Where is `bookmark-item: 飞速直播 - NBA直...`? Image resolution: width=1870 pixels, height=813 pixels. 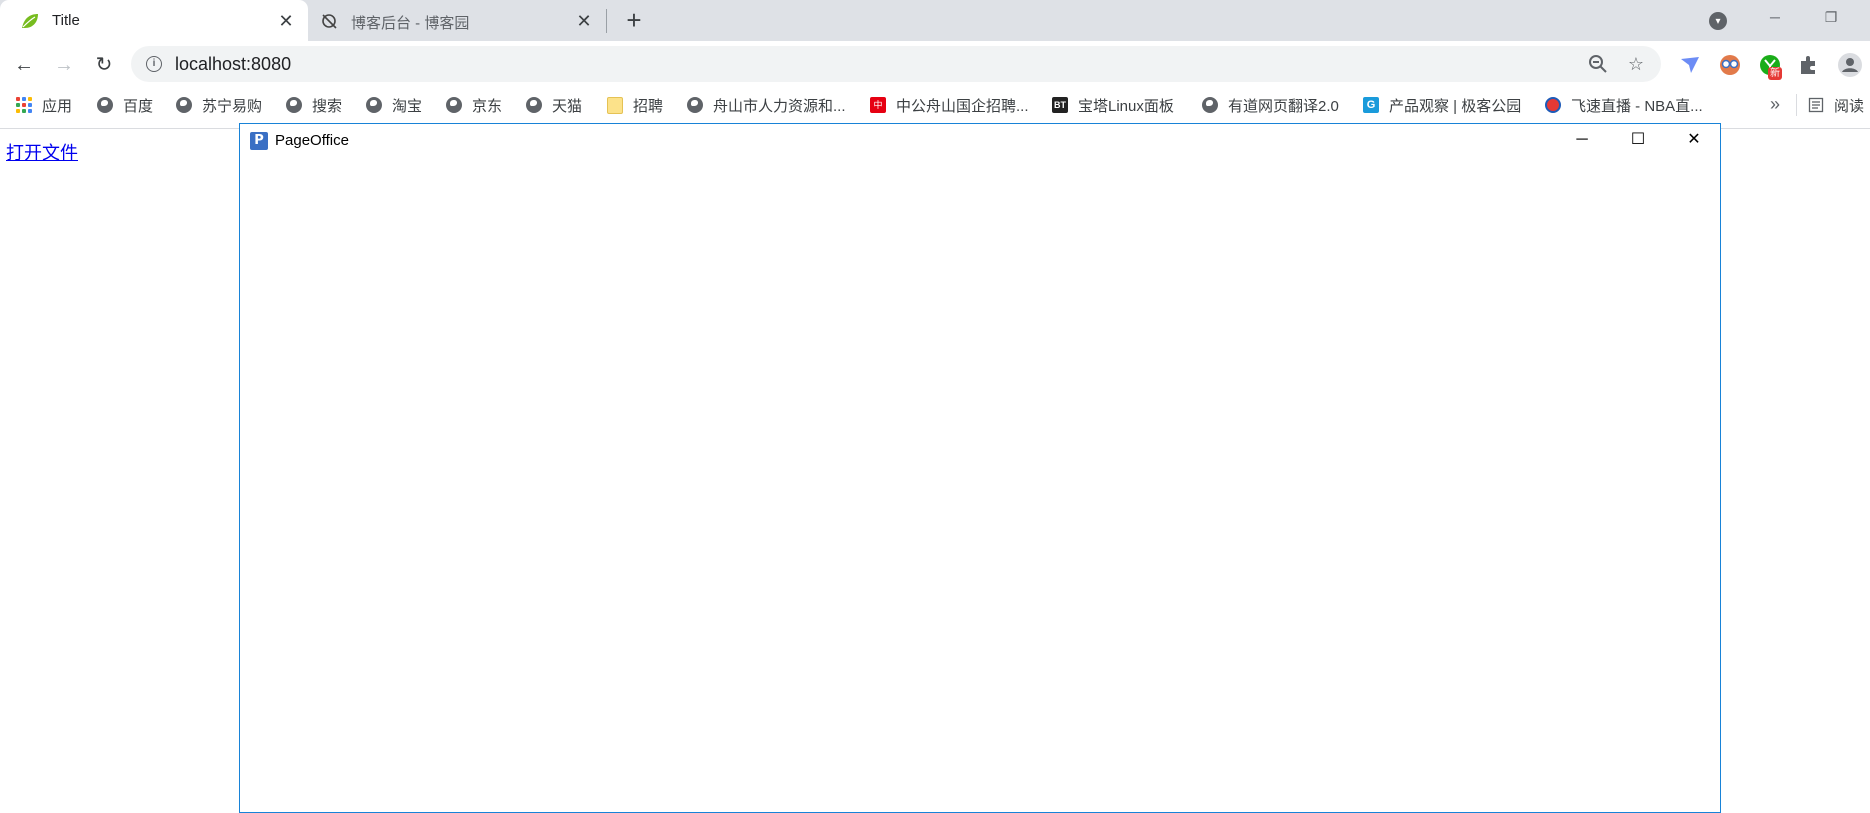 bookmark-item: 飞速直播 - NBA直... is located at coordinates (1624, 105).